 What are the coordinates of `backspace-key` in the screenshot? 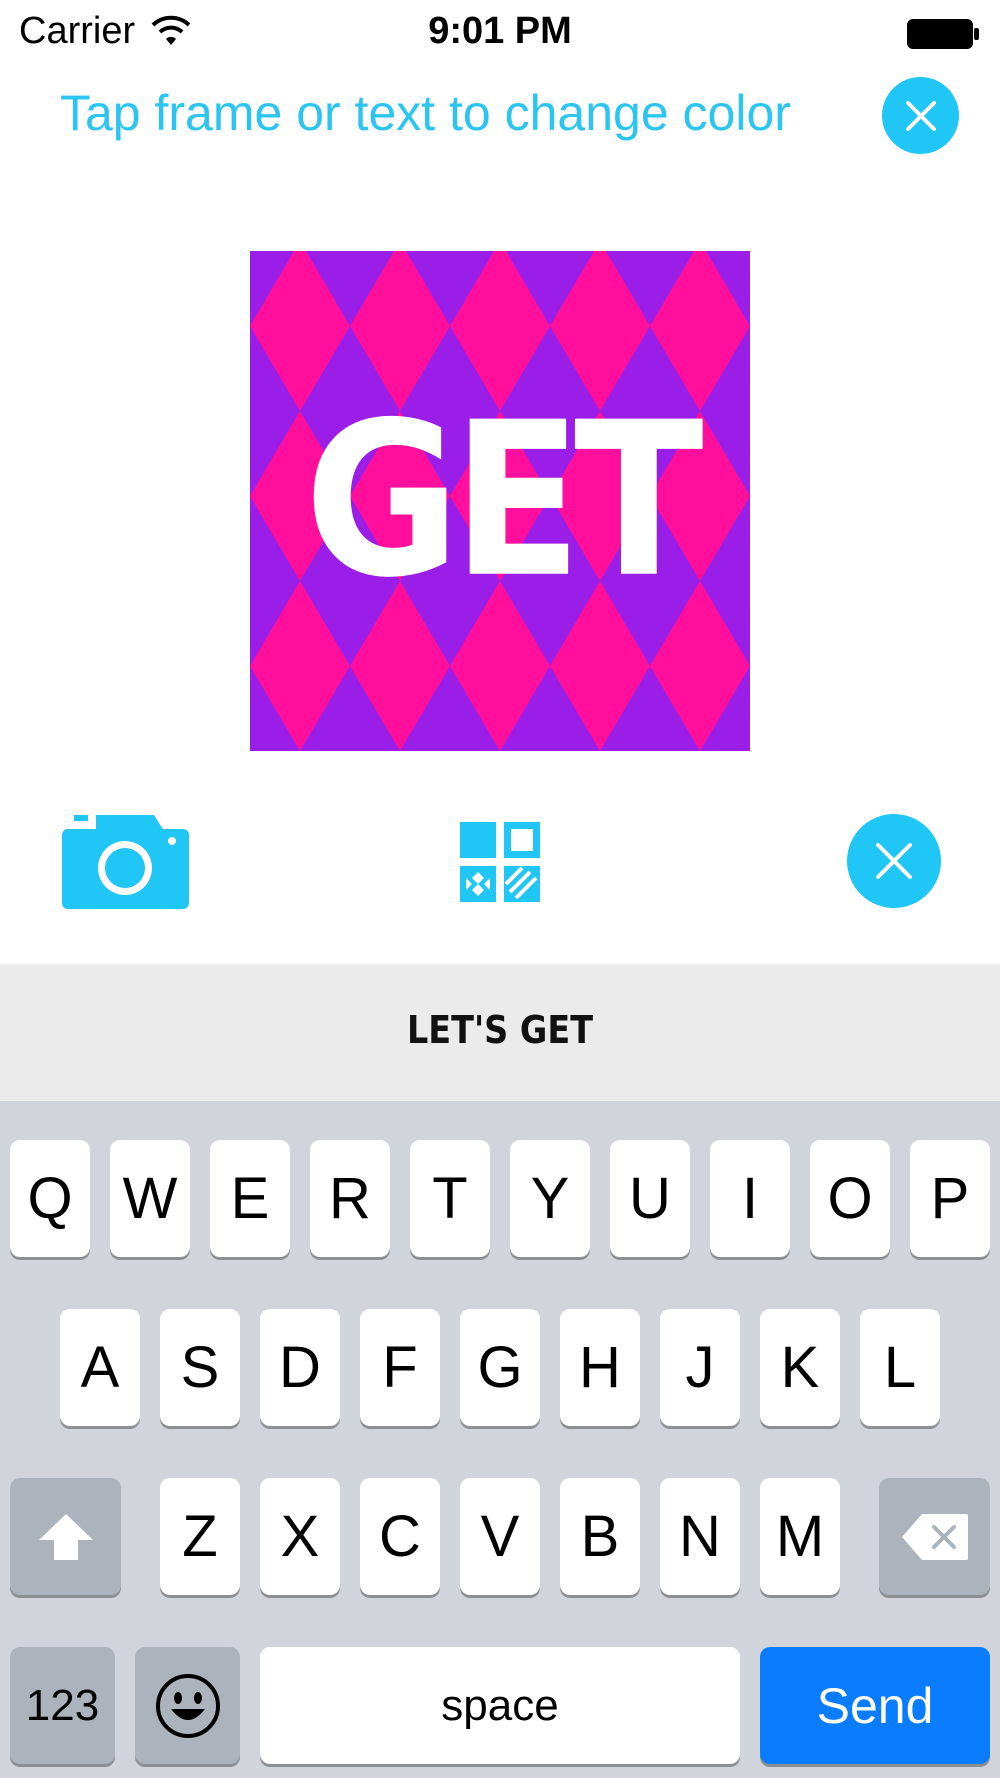 It's located at (934, 1536).